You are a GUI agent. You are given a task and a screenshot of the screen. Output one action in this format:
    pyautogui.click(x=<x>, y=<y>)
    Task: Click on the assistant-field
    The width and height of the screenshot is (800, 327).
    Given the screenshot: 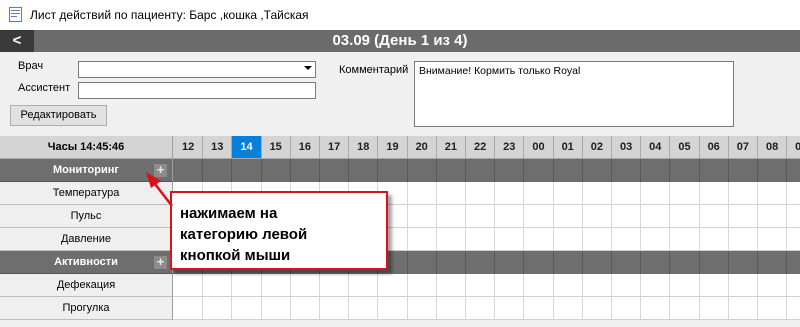 What is the action you would take?
    pyautogui.click(x=197, y=90)
    